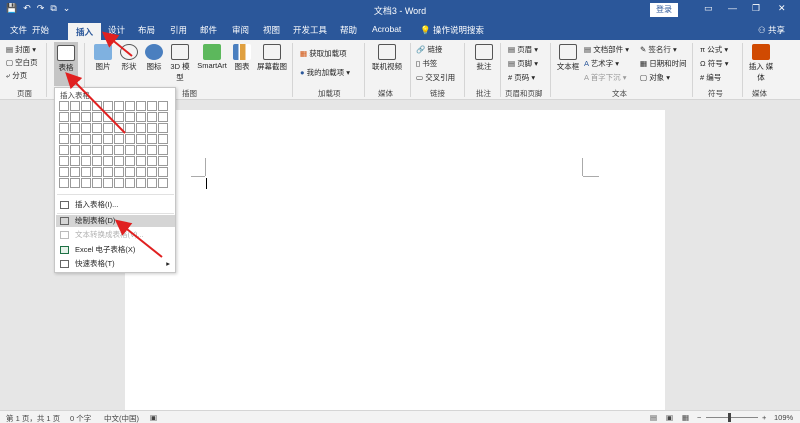 This screenshot has height=423, width=800. What do you see at coordinates (783, 417) in the screenshot?
I see `zoom-level: 109%` at bounding box center [783, 417].